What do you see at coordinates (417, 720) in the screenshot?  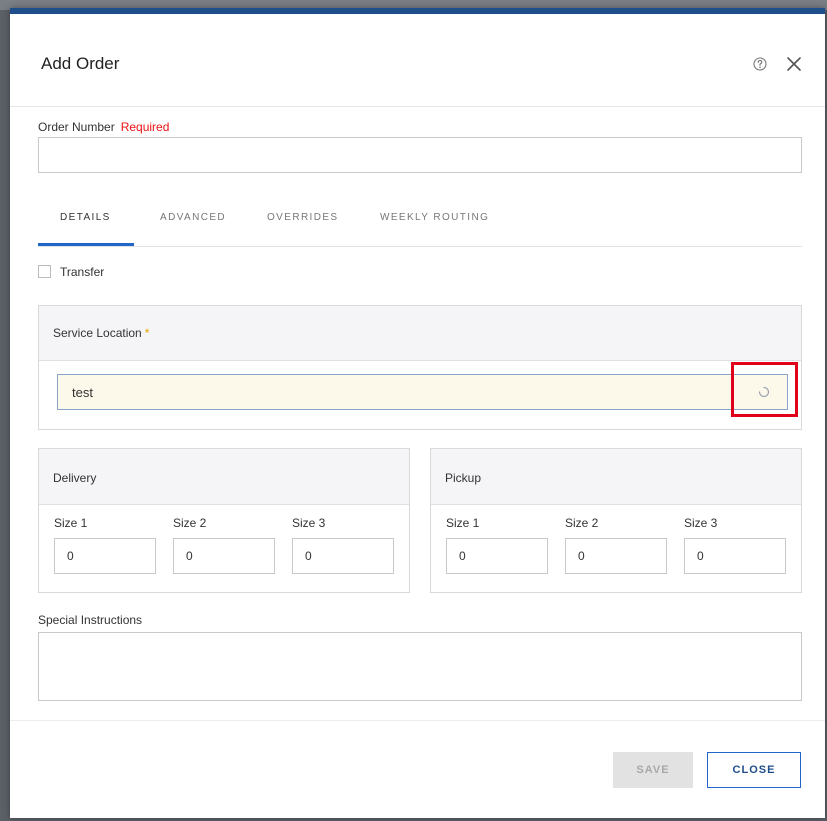 I see `footer-divider` at bounding box center [417, 720].